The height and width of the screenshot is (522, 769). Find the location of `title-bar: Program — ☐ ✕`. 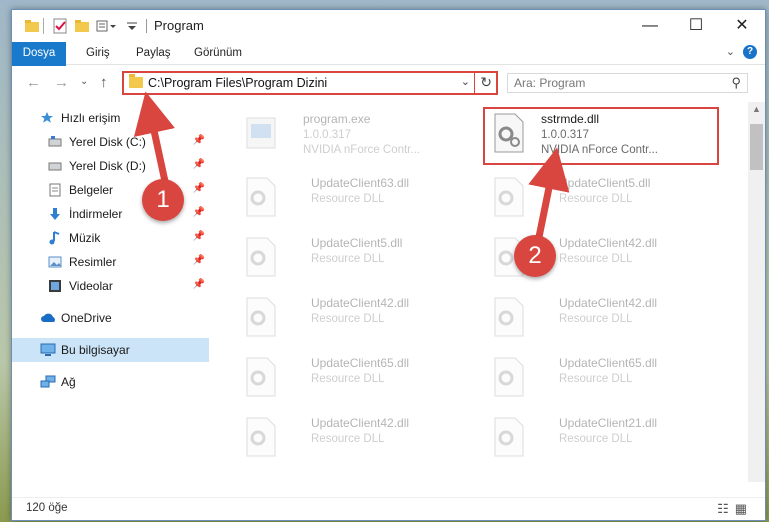

title-bar: Program — ☐ ✕ is located at coordinates (388, 26).